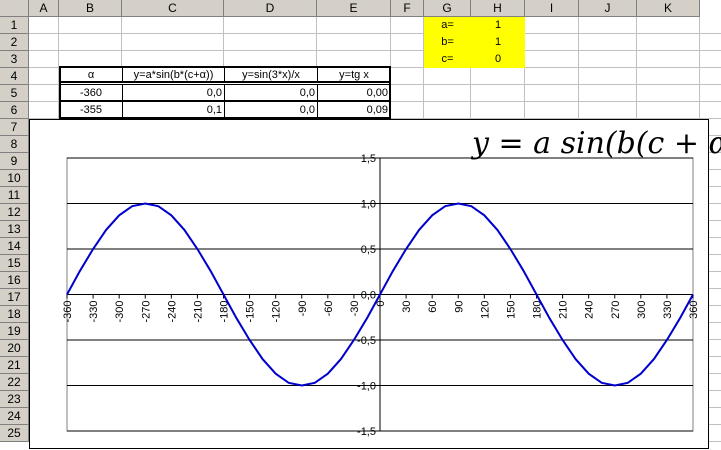 The width and height of the screenshot is (721, 450). I want to click on y-tick-label: 1,5, so click(368, 159).